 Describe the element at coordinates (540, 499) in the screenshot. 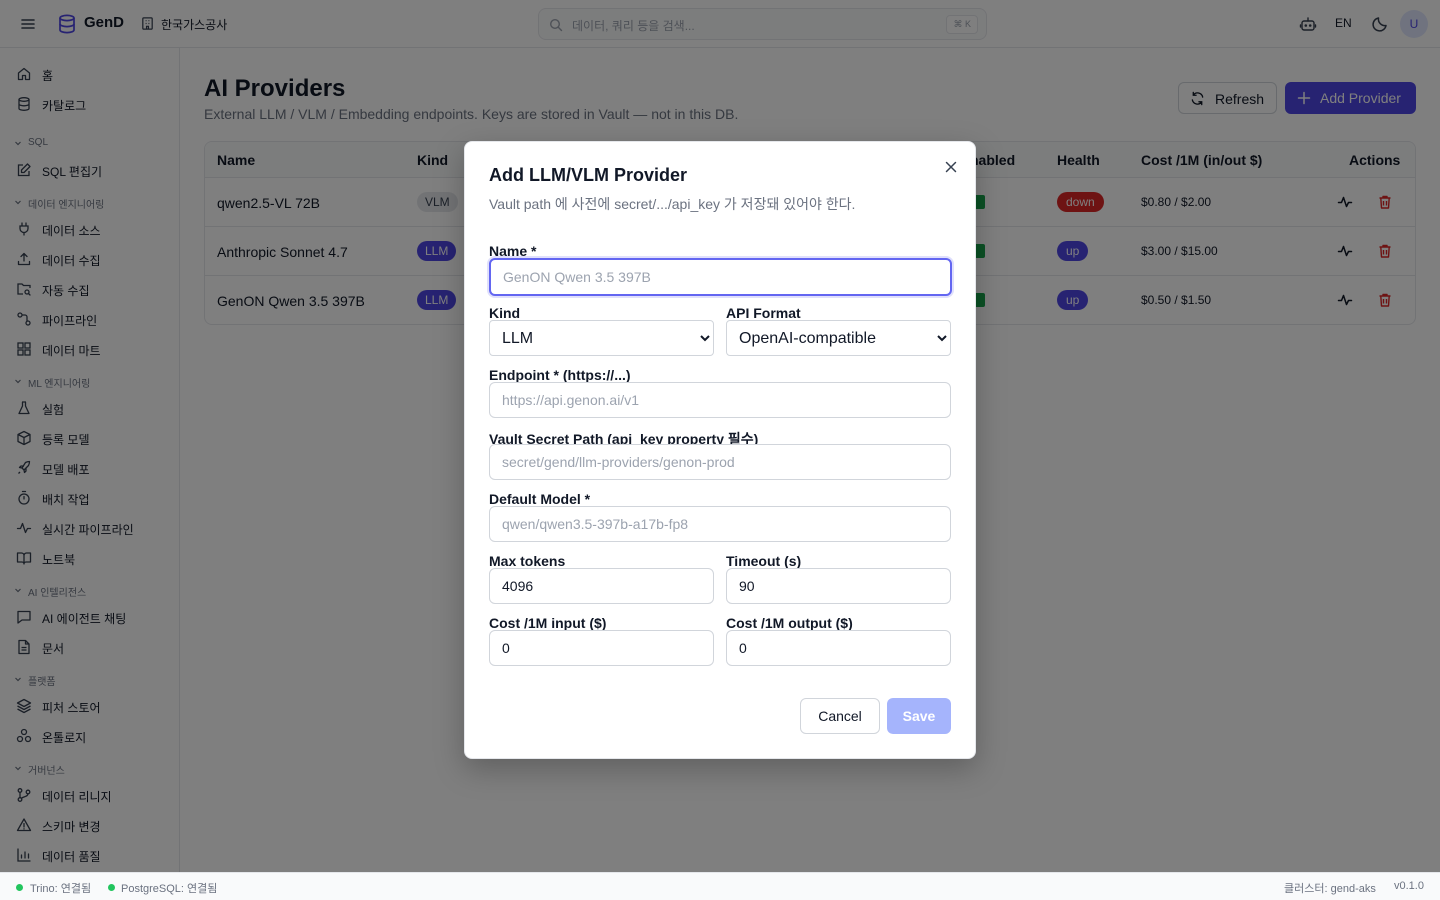

I see `default-model-label: Default Model *` at that location.